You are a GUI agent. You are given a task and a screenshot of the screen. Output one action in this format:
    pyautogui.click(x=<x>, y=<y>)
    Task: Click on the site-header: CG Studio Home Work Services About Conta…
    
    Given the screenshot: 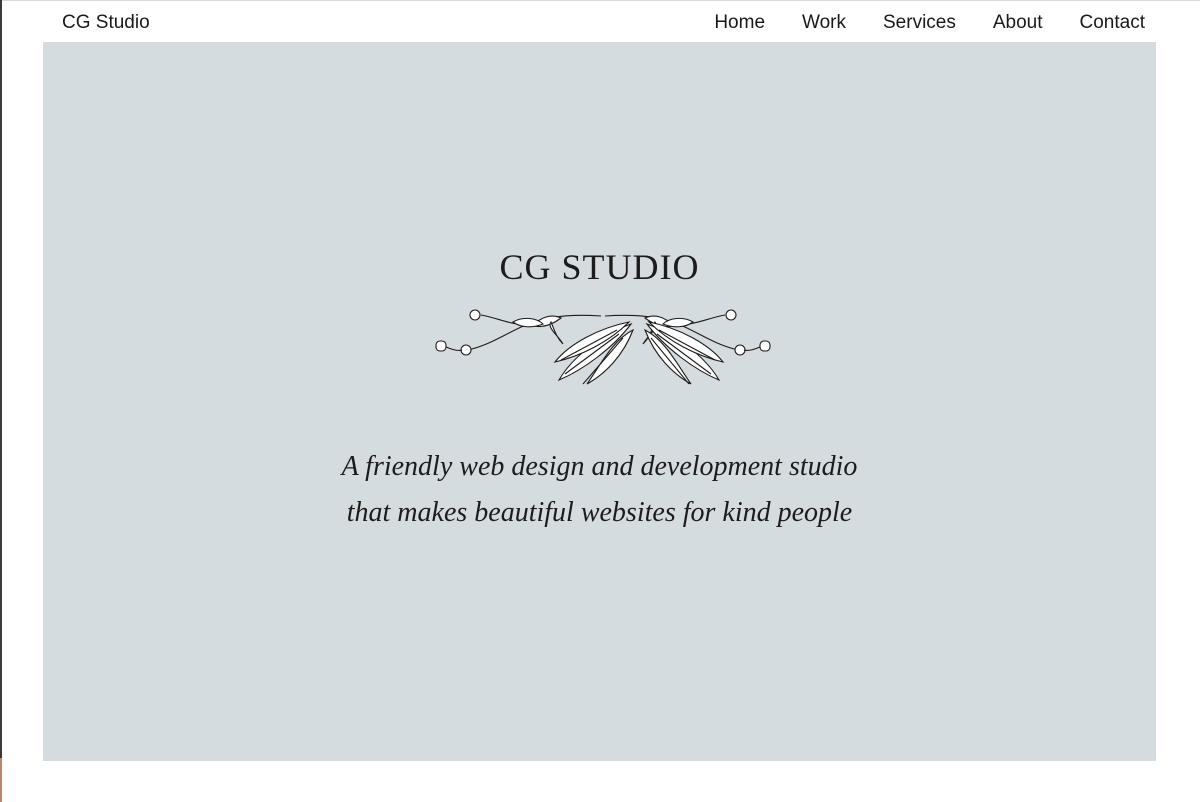 What is the action you would take?
    pyautogui.click(x=600, y=21)
    